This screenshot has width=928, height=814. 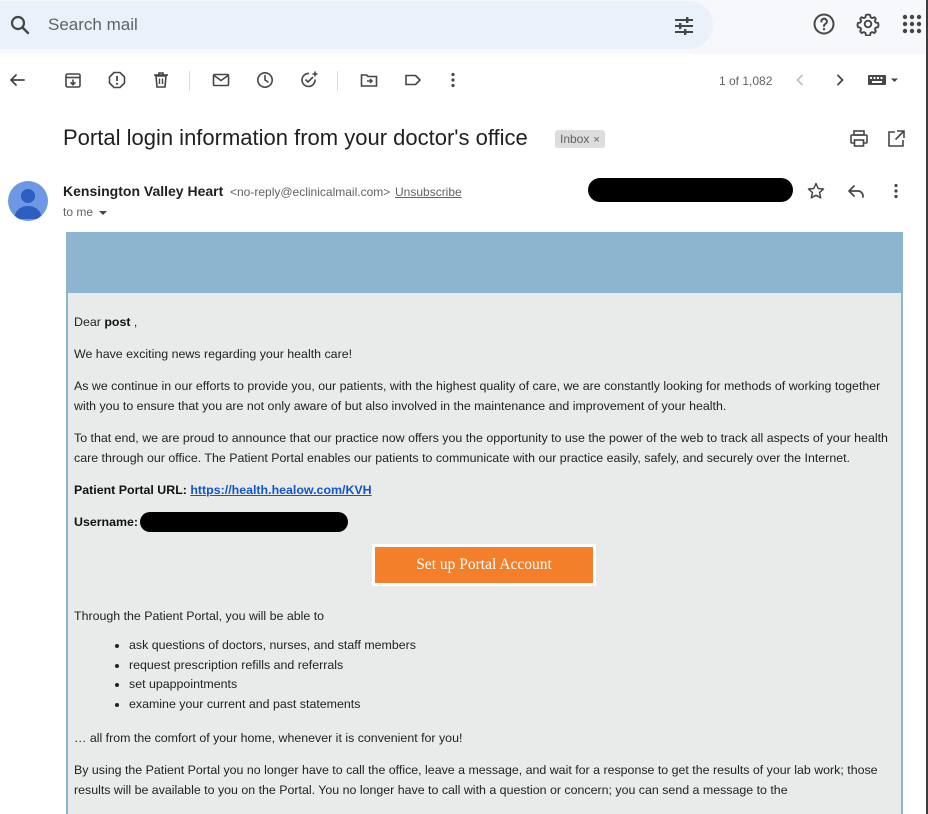 What do you see at coordinates (746, 81) in the screenshot?
I see `pagination-count: 1 of 1,082` at bounding box center [746, 81].